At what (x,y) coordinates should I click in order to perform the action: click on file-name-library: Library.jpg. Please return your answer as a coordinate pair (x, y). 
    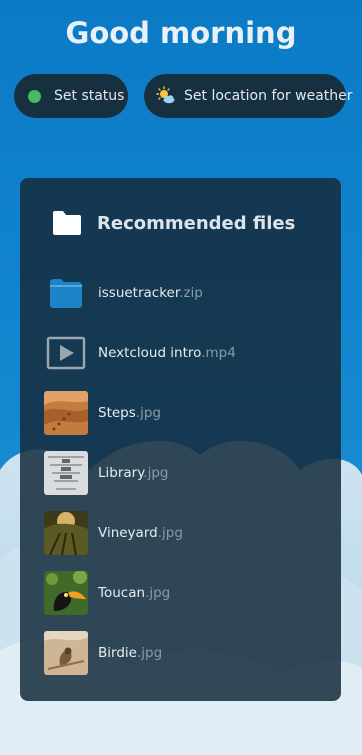
    Looking at the image, I should click on (133, 473).